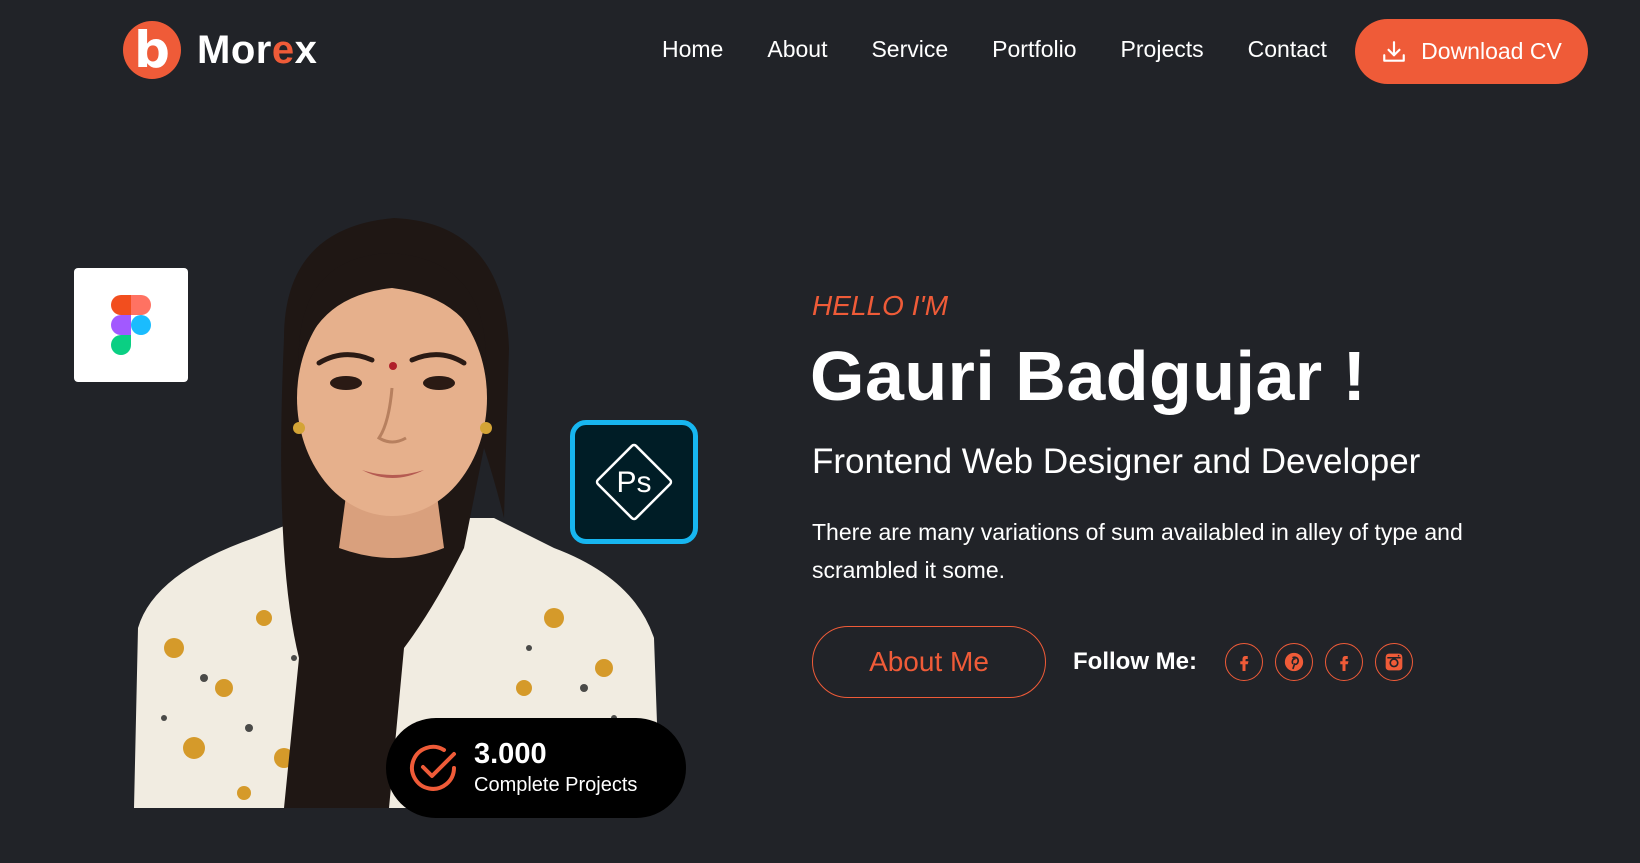 This screenshot has width=1640, height=863. Describe the element at coordinates (1394, 51) in the screenshot. I see `download-icon` at that location.